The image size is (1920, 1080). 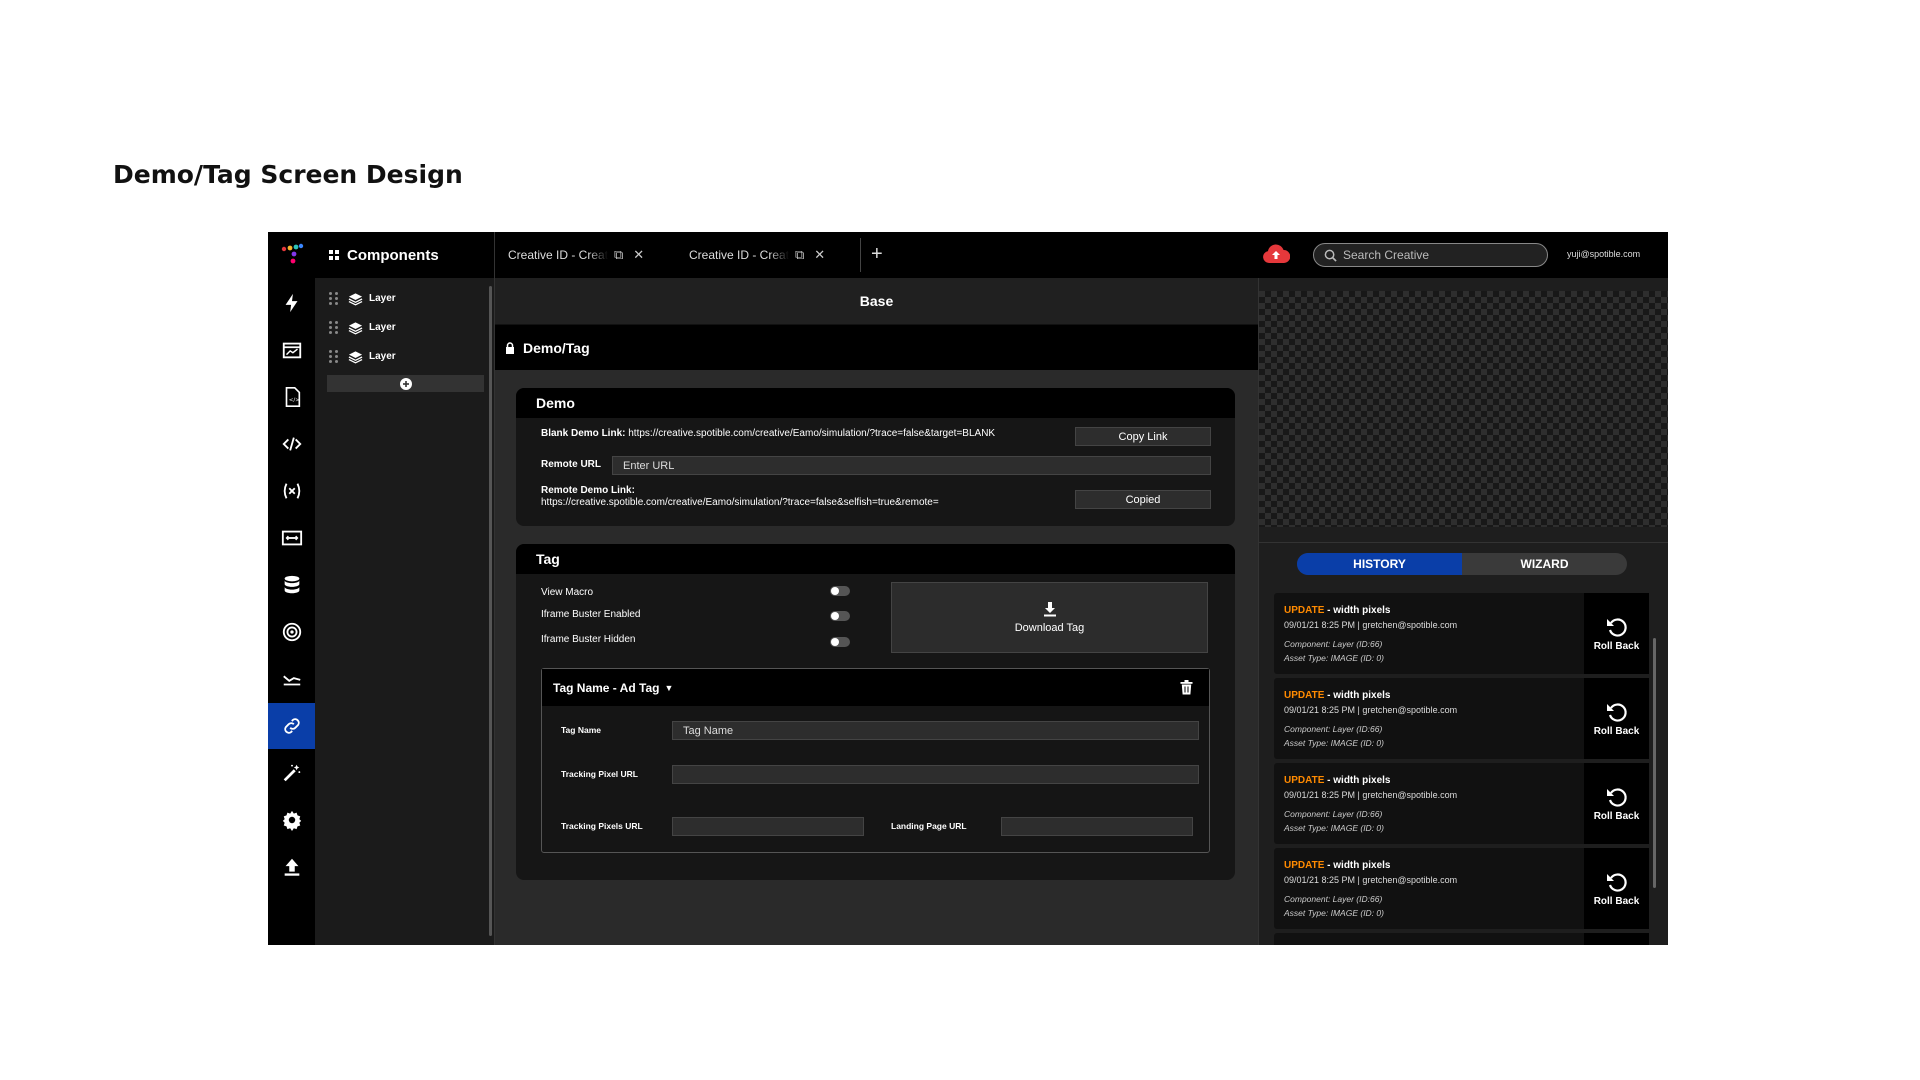 What do you see at coordinates (1654, 763) in the screenshot?
I see `history-scrollbar` at bounding box center [1654, 763].